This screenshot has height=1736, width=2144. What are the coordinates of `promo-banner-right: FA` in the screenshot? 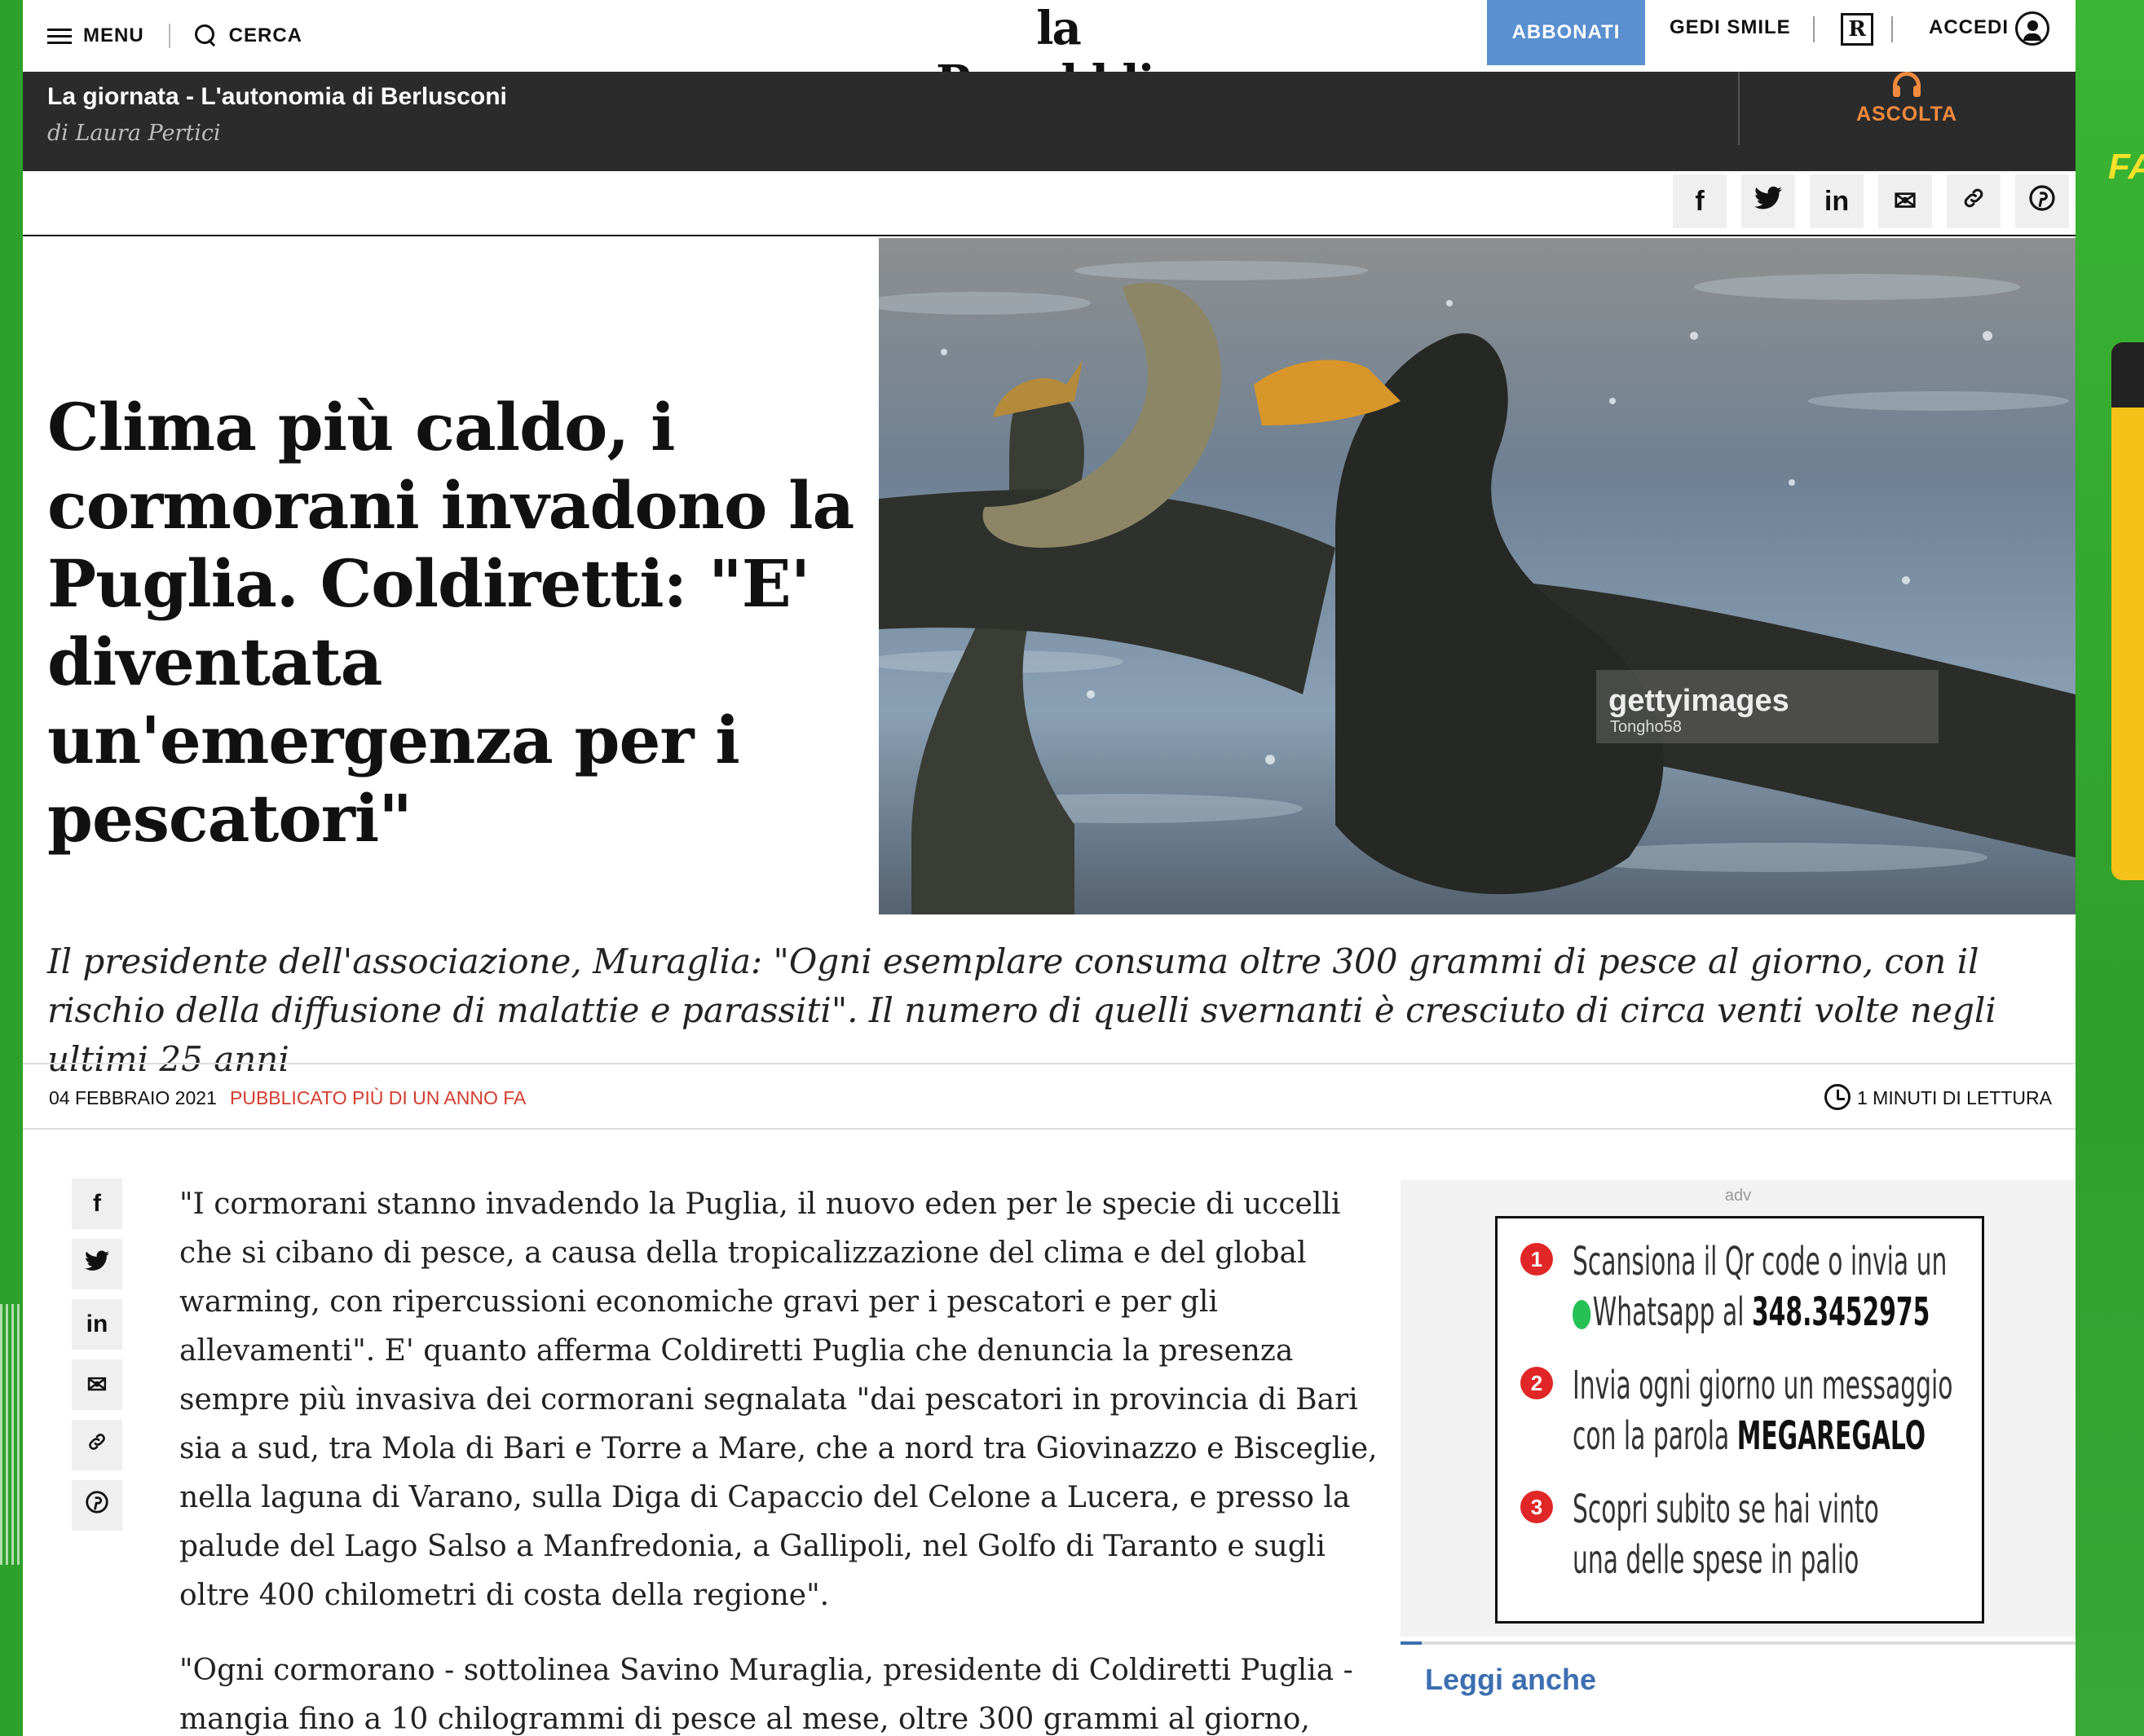 It's located at (2110, 868).